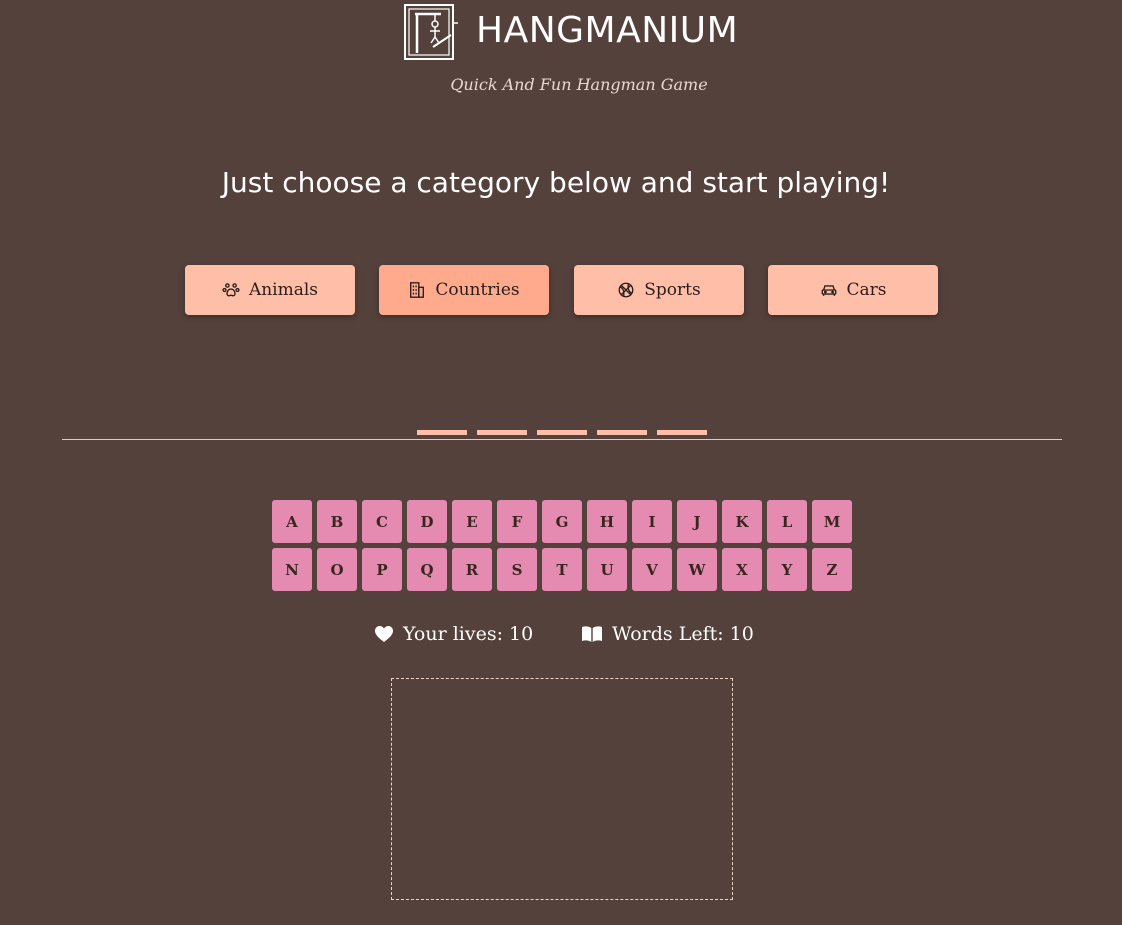  Describe the element at coordinates (477, 290) in the screenshot. I see `category-label: Countries` at that location.